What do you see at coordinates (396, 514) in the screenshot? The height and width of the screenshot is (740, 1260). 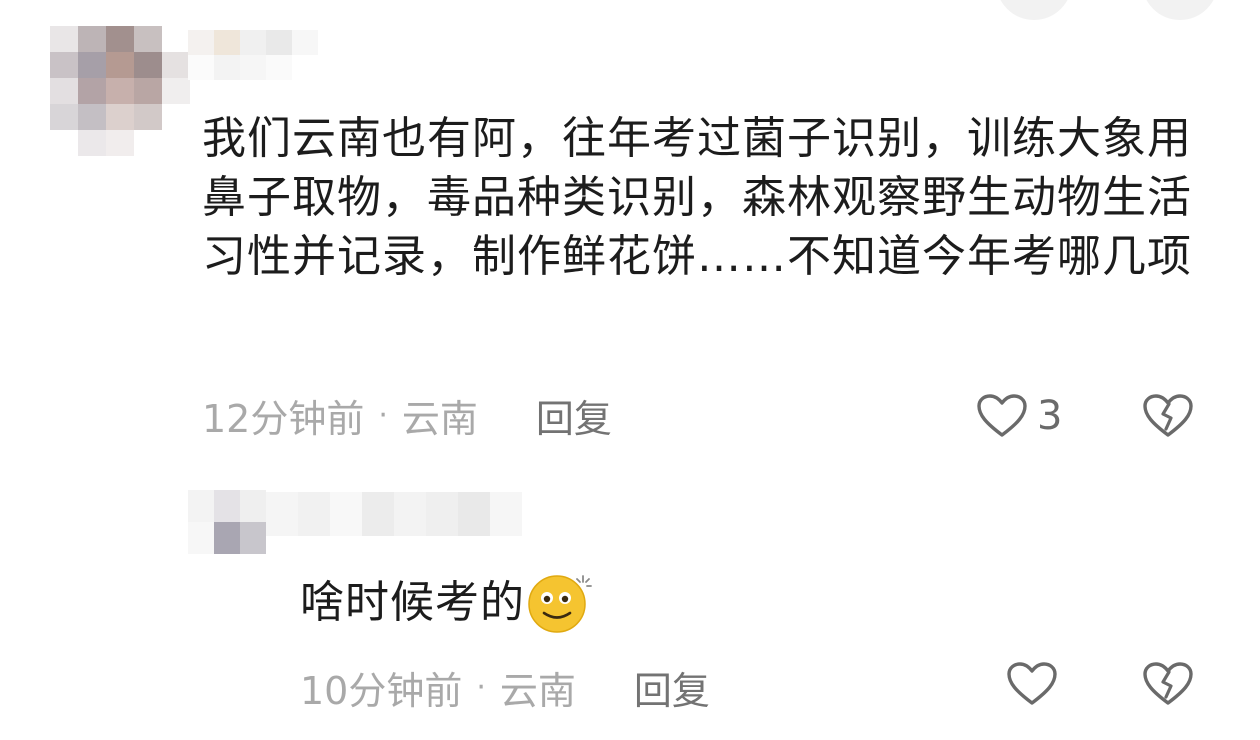 I see `reply-username` at bounding box center [396, 514].